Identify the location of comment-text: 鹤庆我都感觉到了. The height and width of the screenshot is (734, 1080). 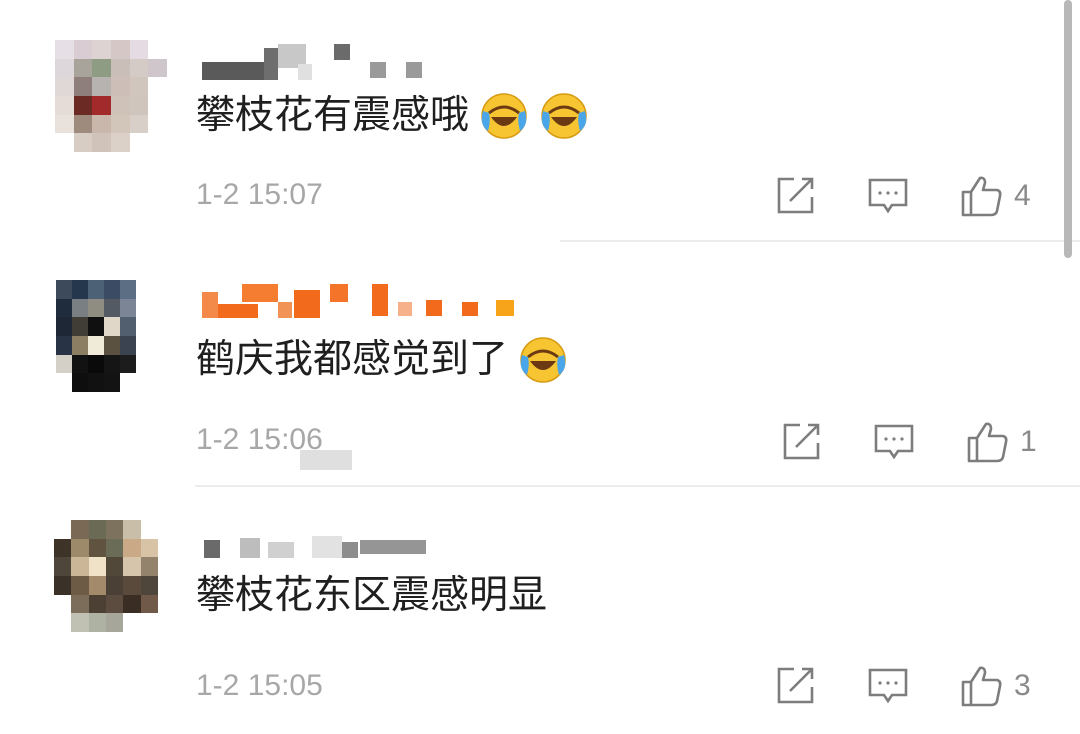
(382, 360).